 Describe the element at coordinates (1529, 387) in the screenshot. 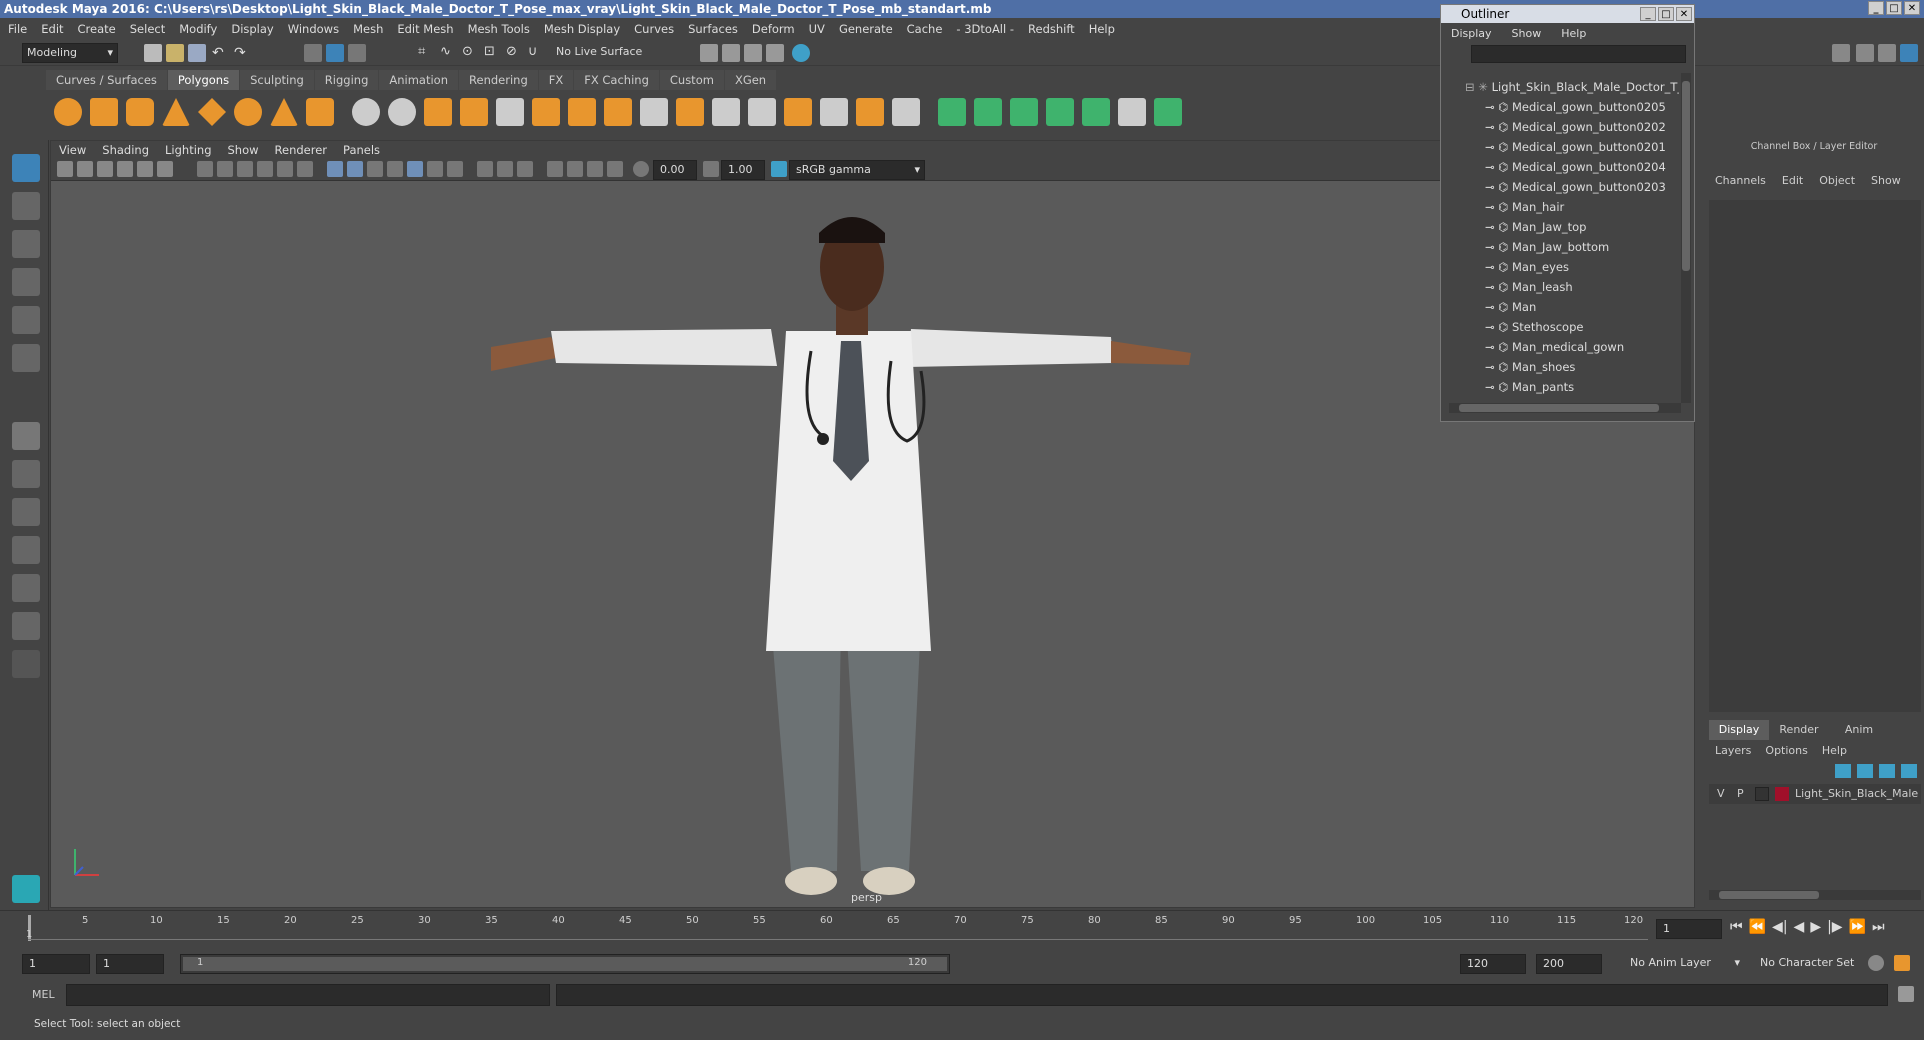

I see `outliner-item: ⊸ ⌬ Man_pants` at that location.